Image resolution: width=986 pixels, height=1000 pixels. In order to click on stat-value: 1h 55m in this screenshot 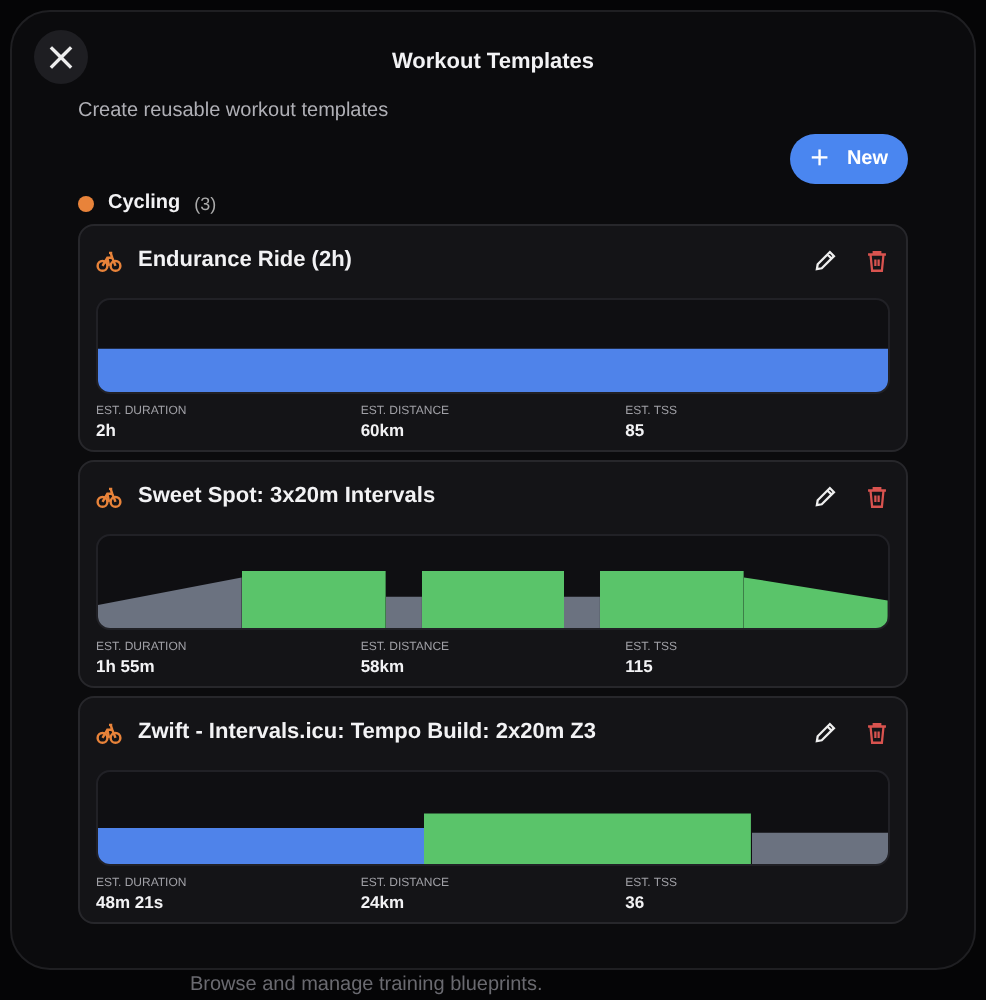, I will do `click(126, 666)`.